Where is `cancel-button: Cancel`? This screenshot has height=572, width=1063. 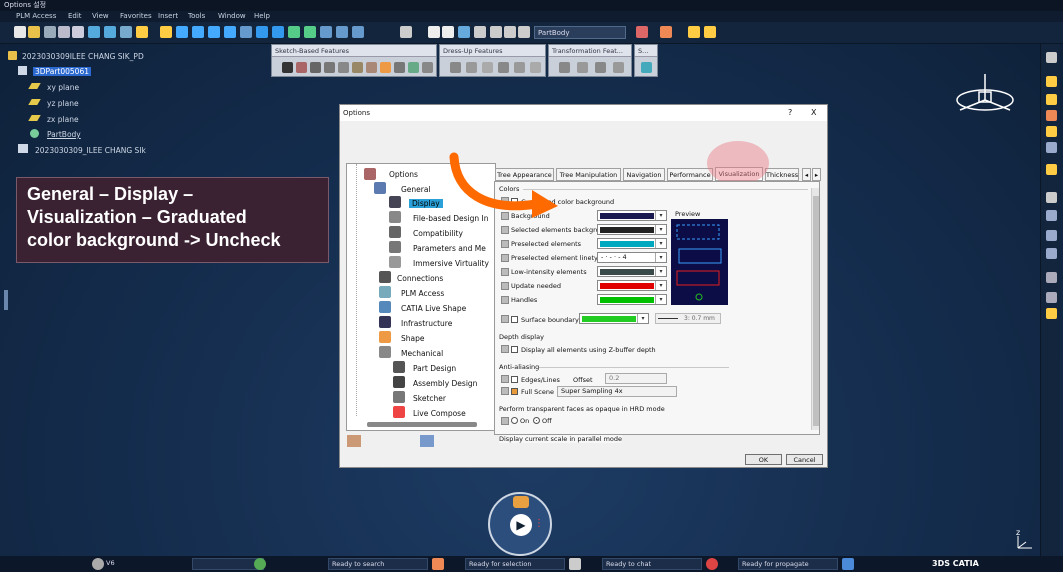
cancel-button: Cancel is located at coordinates (804, 459).